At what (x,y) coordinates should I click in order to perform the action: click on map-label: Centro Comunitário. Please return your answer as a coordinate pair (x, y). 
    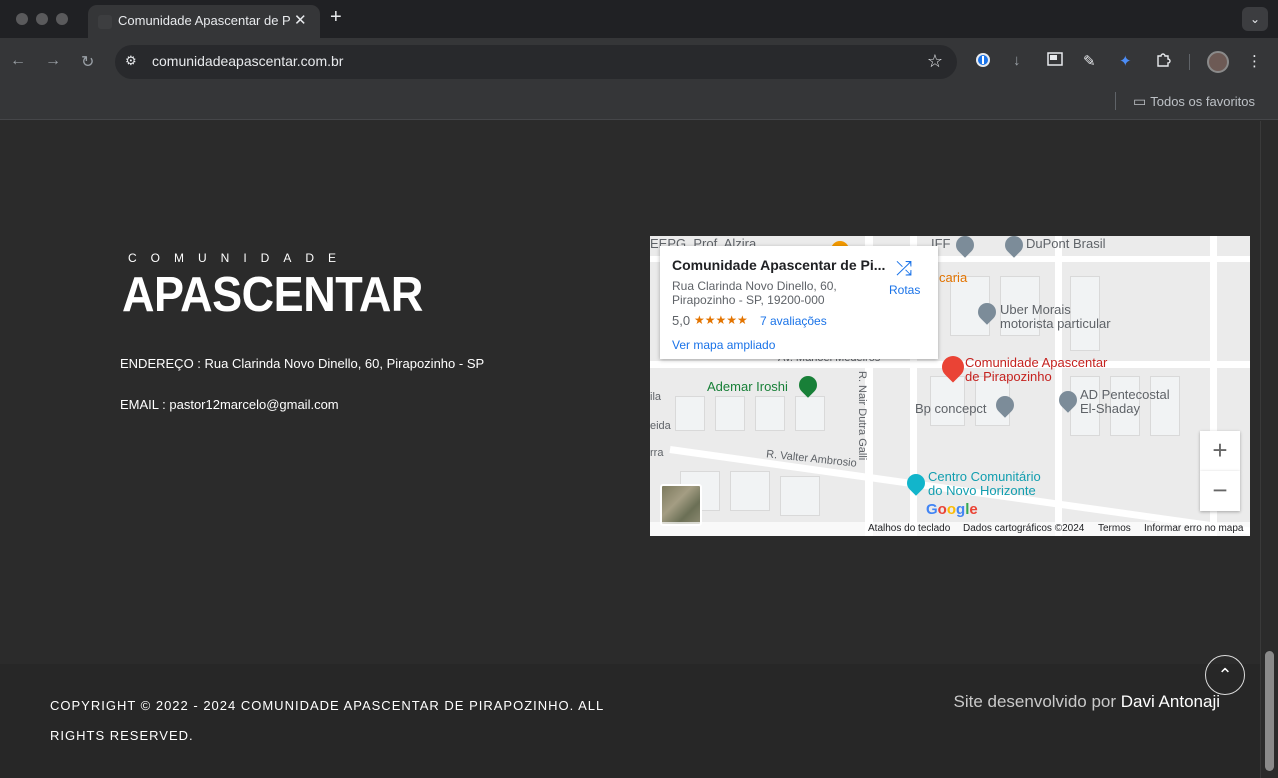
    Looking at the image, I should click on (984, 476).